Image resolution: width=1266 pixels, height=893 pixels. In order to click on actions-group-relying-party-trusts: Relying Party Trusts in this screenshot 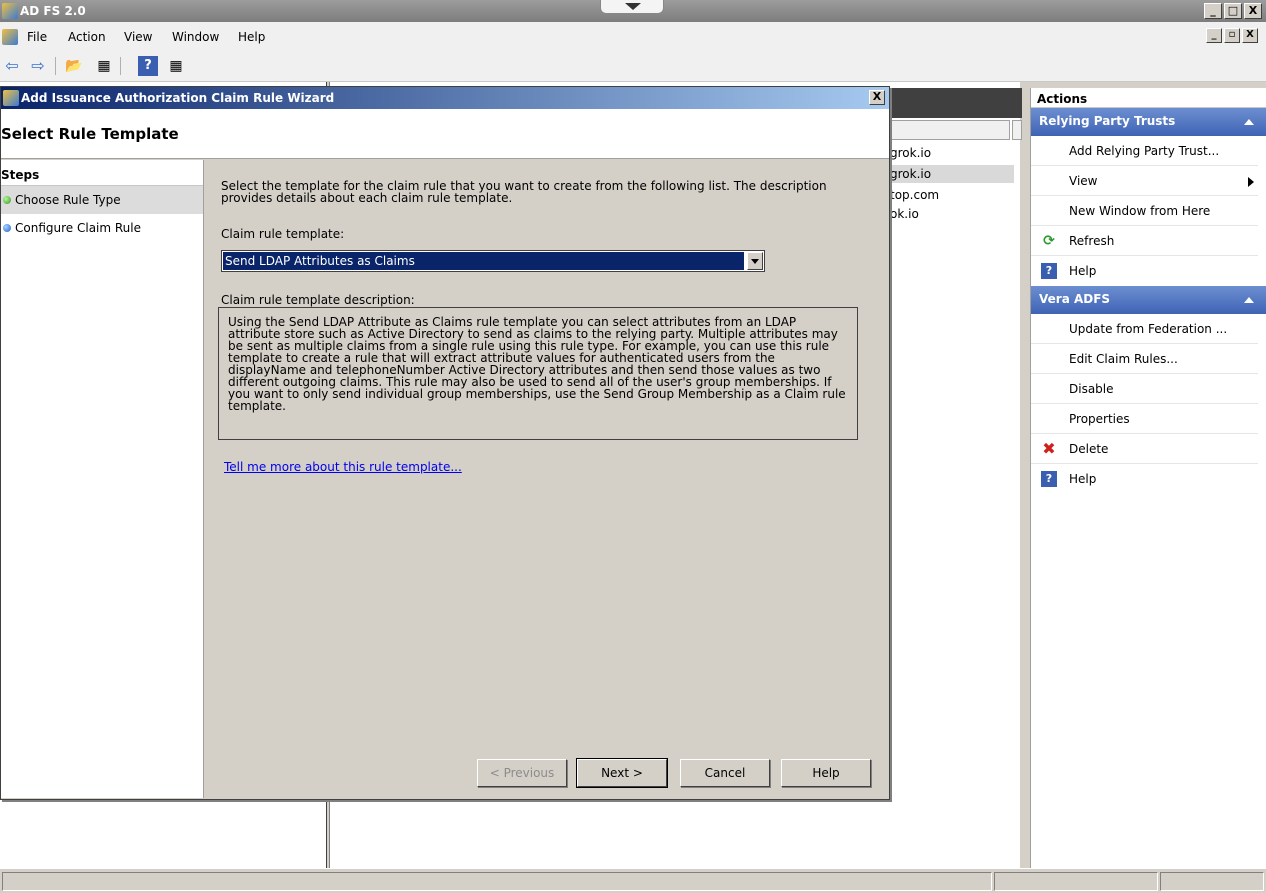, I will do `click(1148, 122)`.